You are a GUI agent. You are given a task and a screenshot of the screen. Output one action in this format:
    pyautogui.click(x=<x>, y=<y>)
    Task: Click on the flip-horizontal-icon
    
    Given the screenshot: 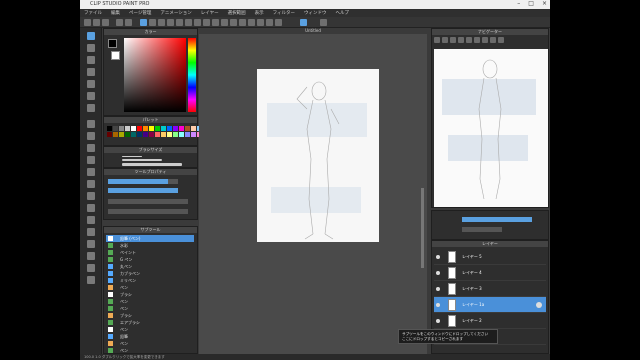 What is the action you would take?
    pyautogui.click(x=493, y=40)
    